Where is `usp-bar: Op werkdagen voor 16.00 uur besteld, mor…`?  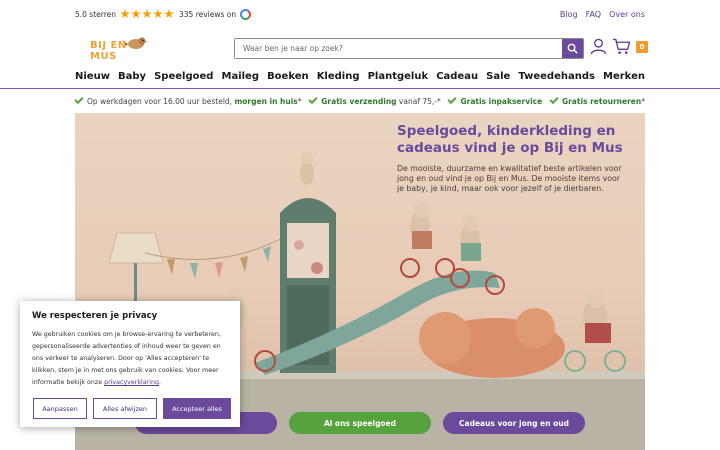
usp-bar: Op werkdagen voor 16.00 uur besteld, mor… is located at coordinates (359, 101).